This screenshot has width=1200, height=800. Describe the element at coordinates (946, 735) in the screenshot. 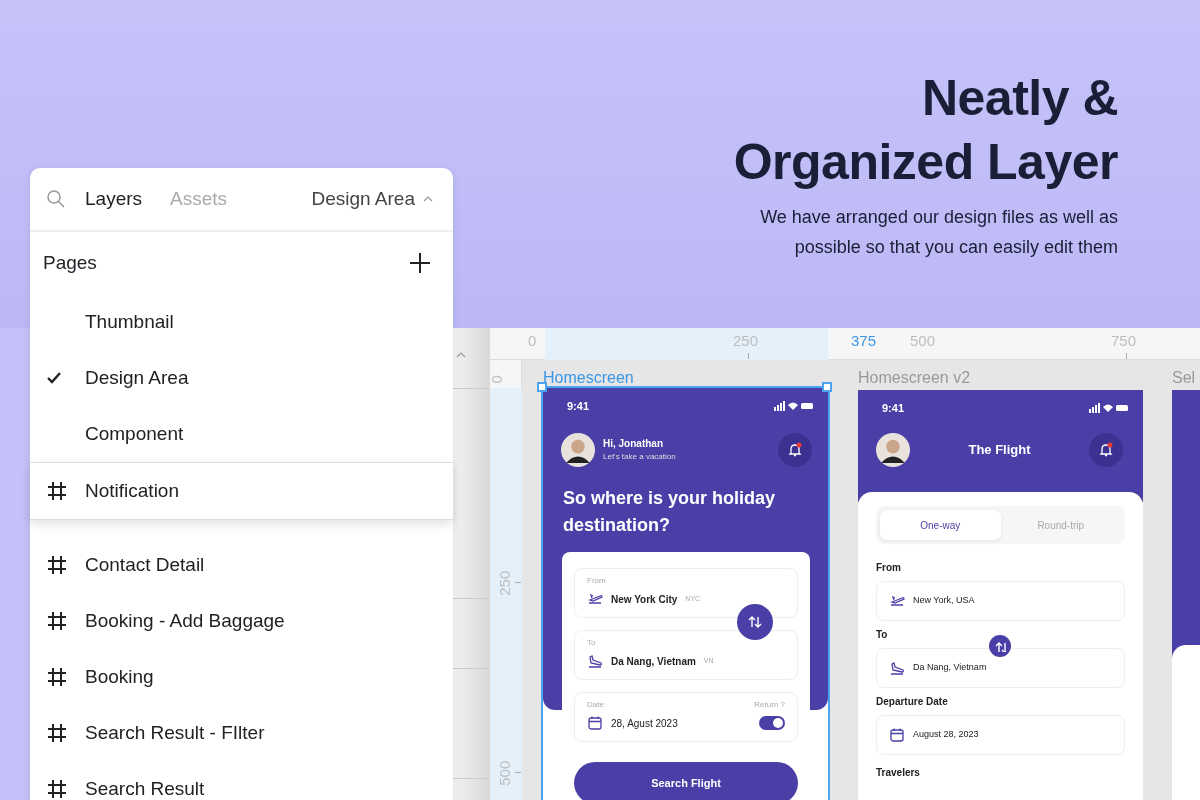

I see `field-value: August 28, 2023` at that location.